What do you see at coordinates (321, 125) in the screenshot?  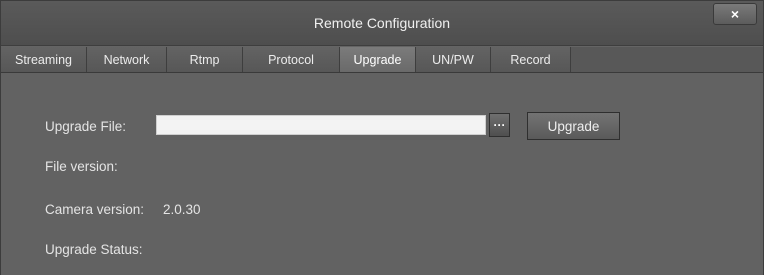 I see `upgrade-file-input` at bounding box center [321, 125].